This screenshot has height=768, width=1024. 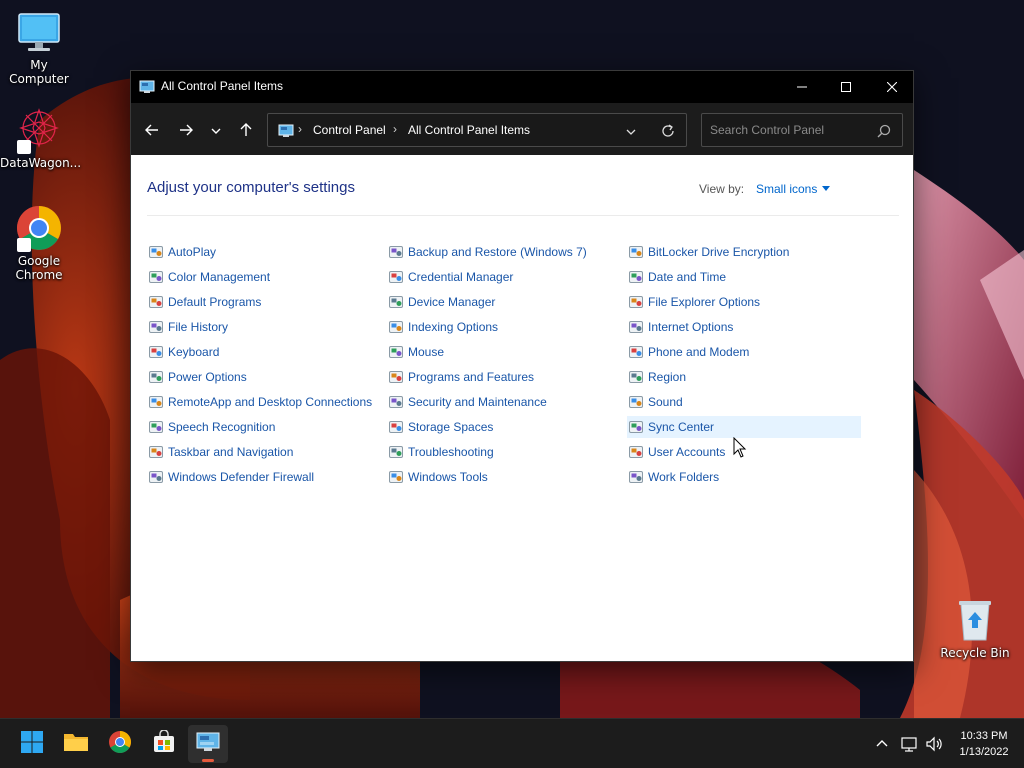 What do you see at coordinates (156, 477) in the screenshot?
I see `firewall-icon` at bounding box center [156, 477].